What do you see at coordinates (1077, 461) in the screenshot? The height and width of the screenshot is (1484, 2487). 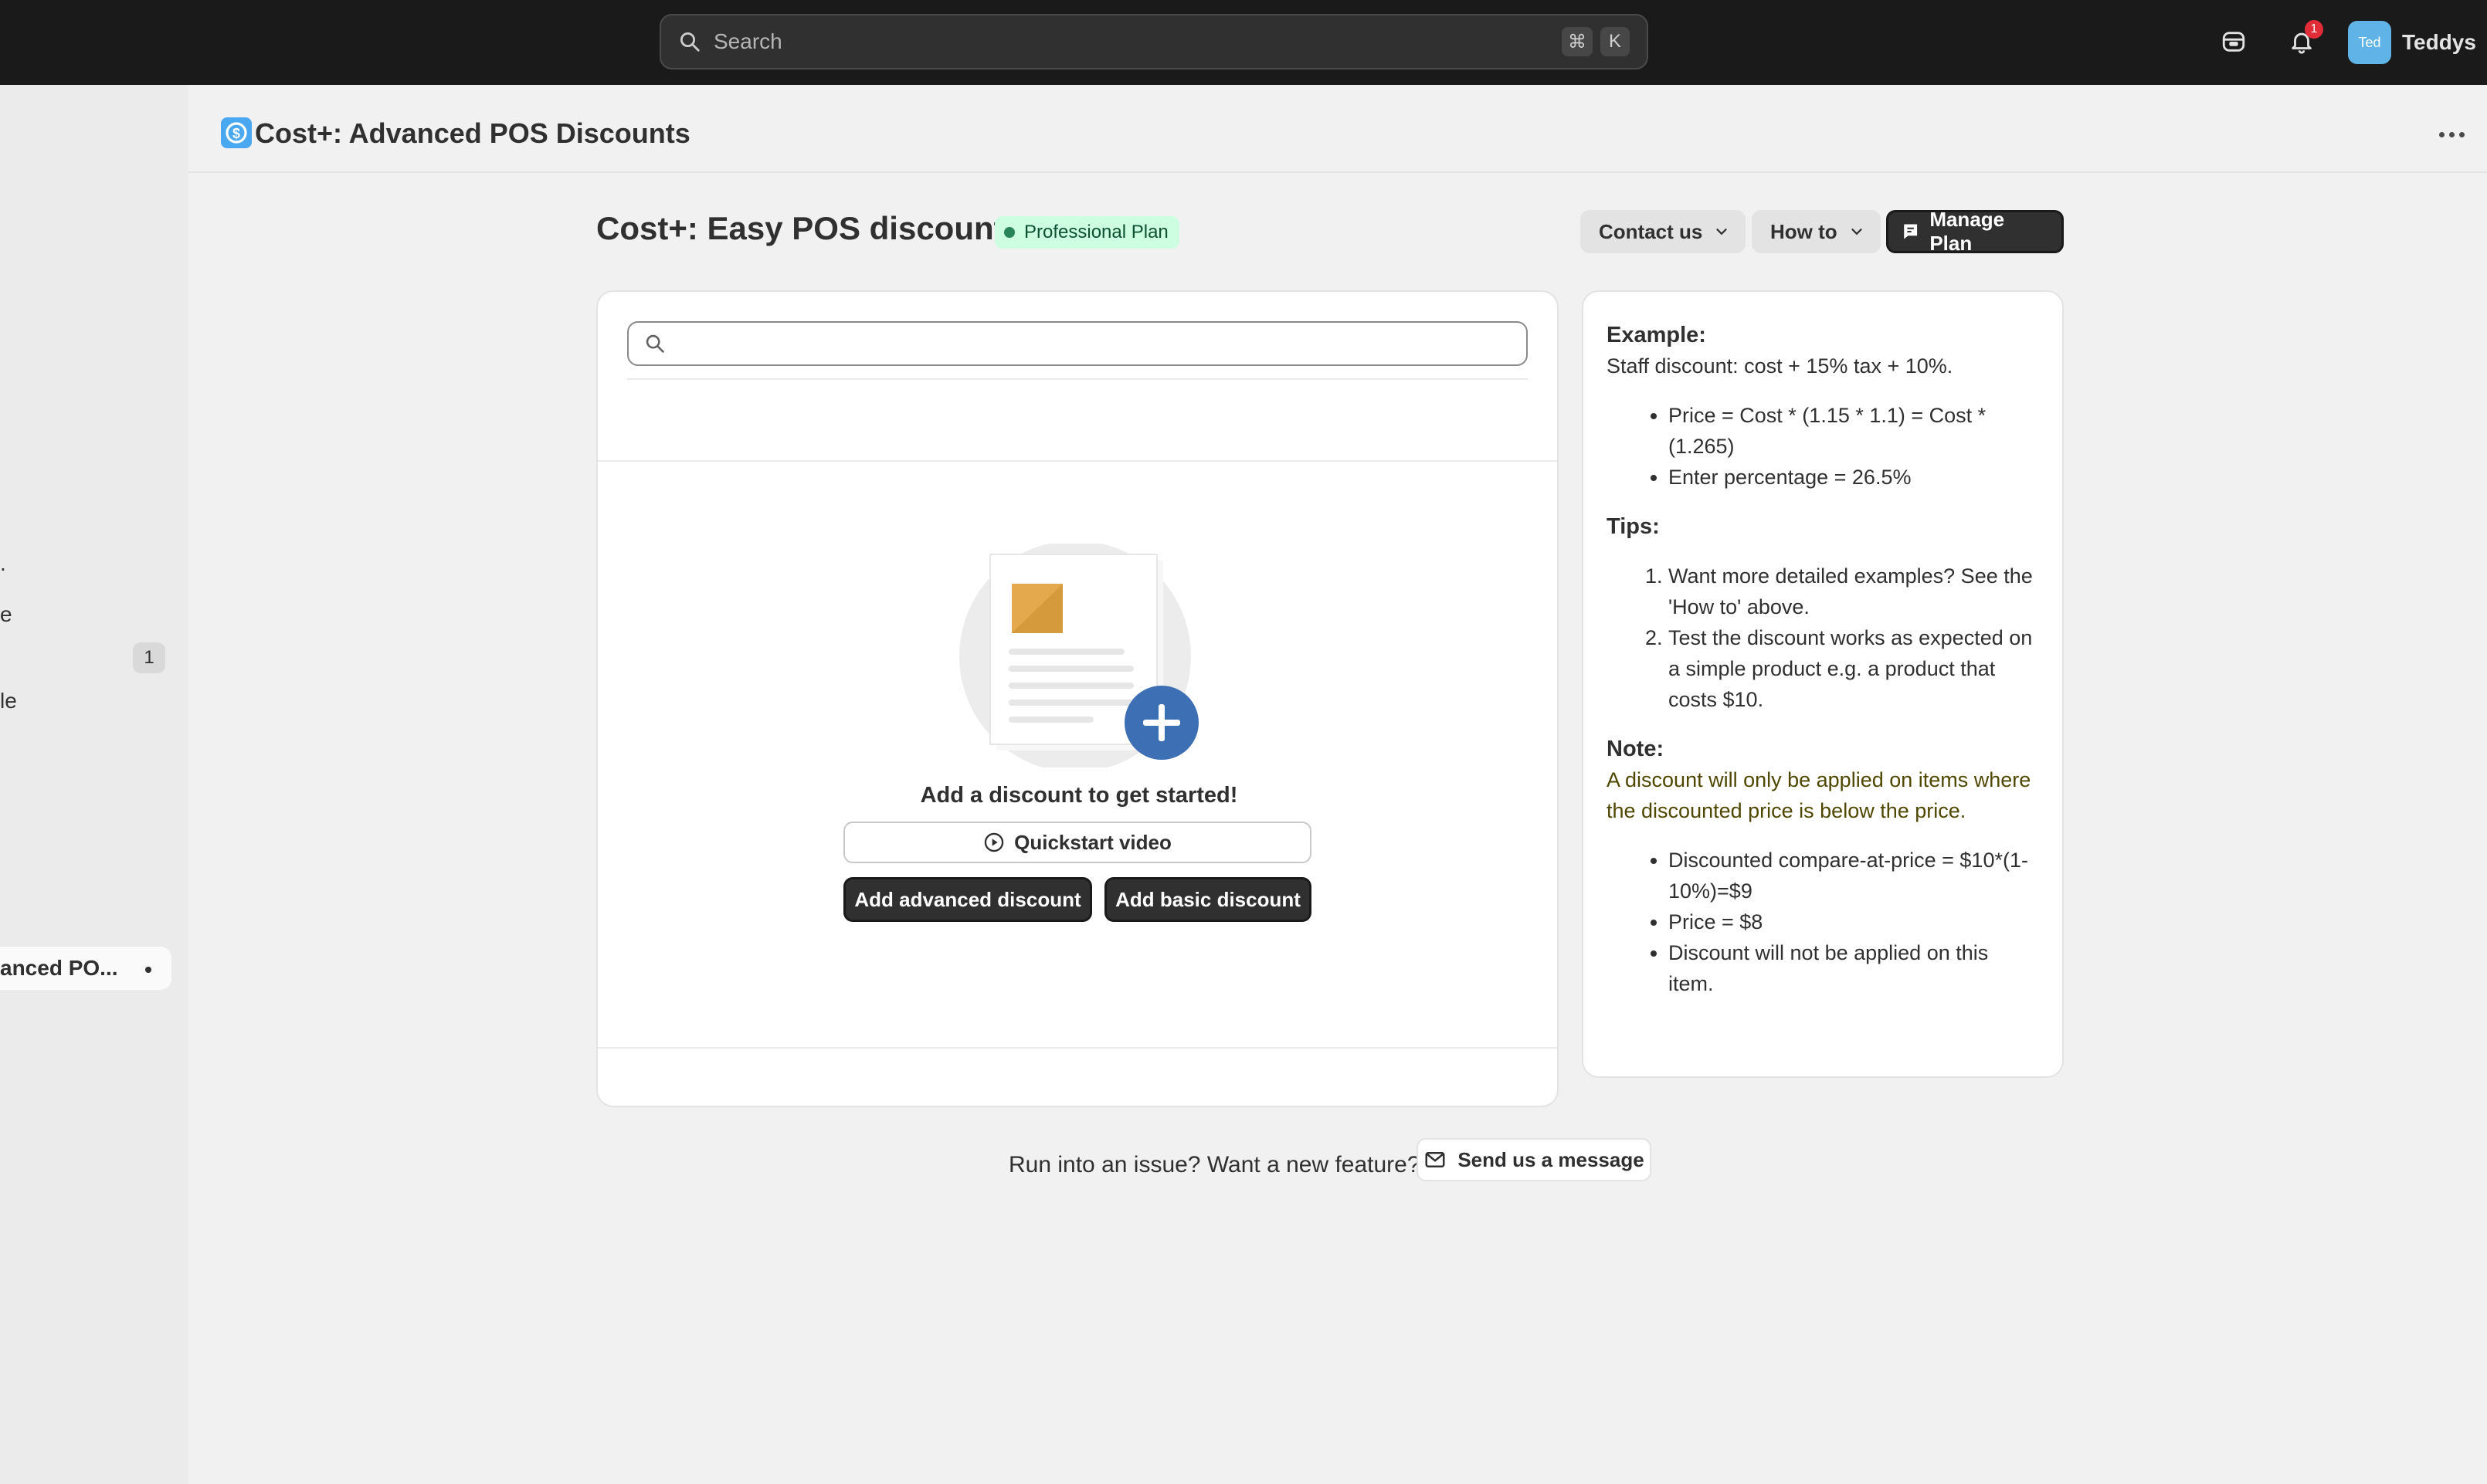 I see `header-divider` at bounding box center [1077, 461].